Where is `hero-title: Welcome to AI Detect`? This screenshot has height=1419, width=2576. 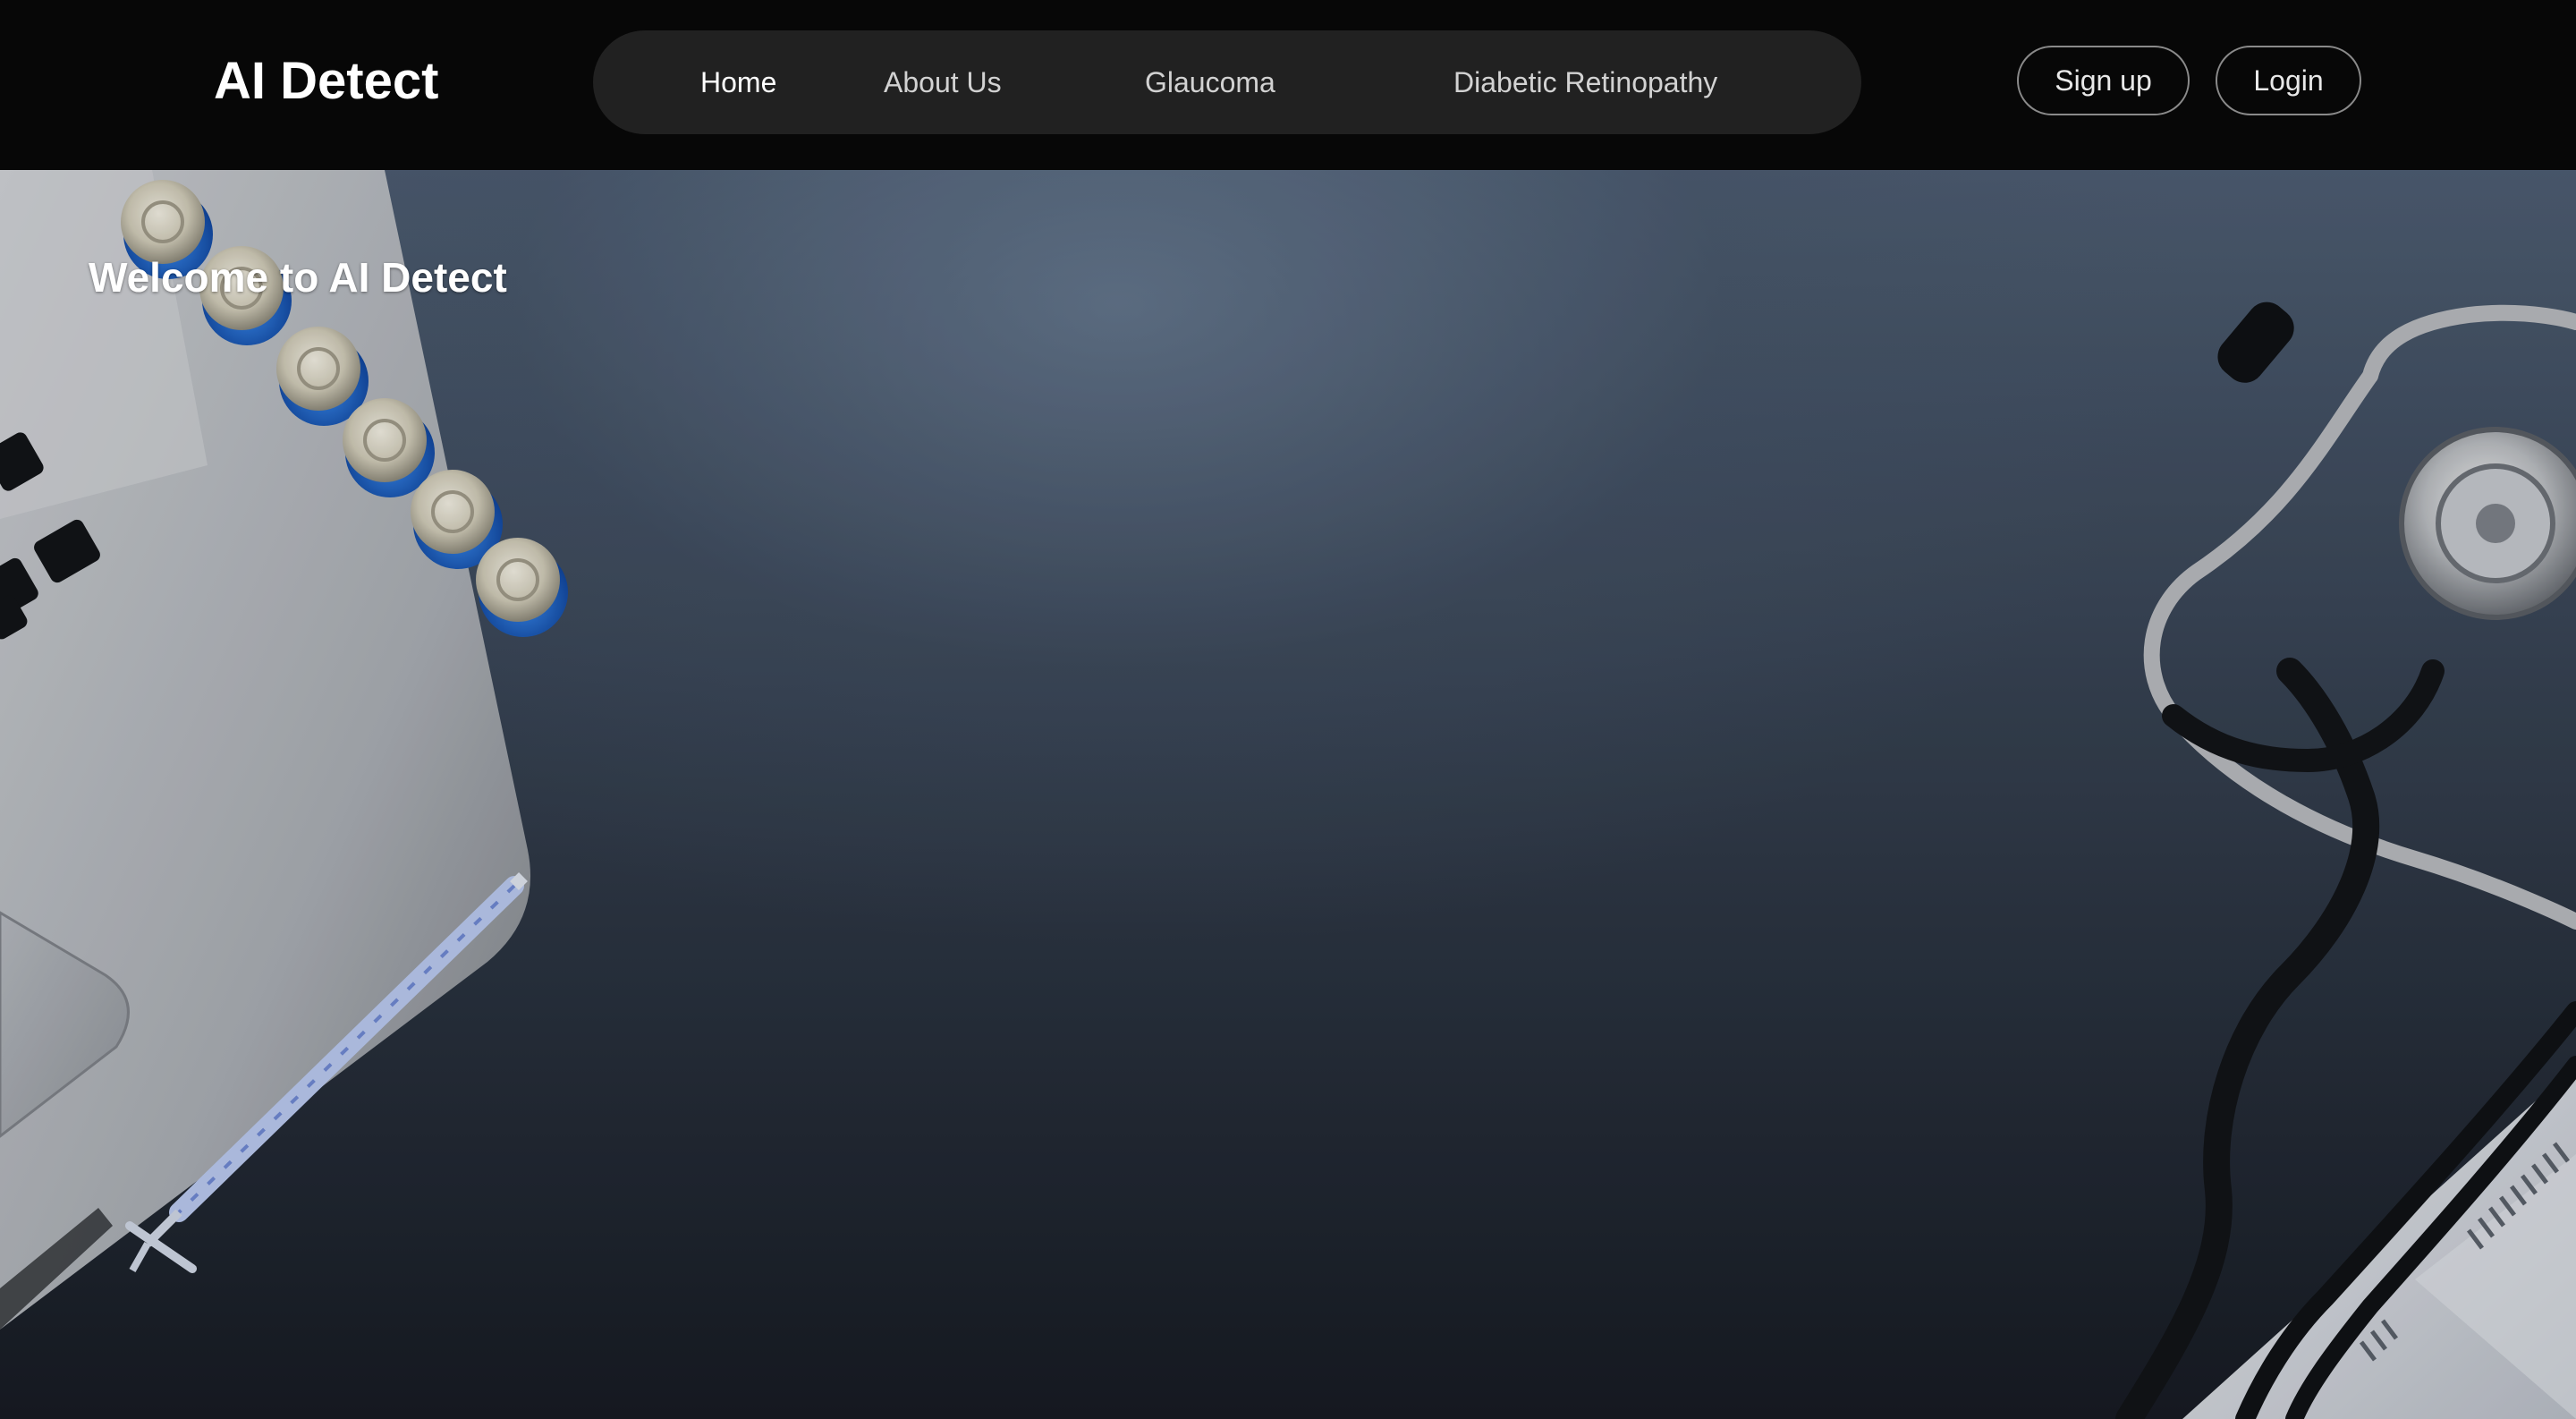 hero-title: Welcome to AI Detect is located at coordinates (298, 277).